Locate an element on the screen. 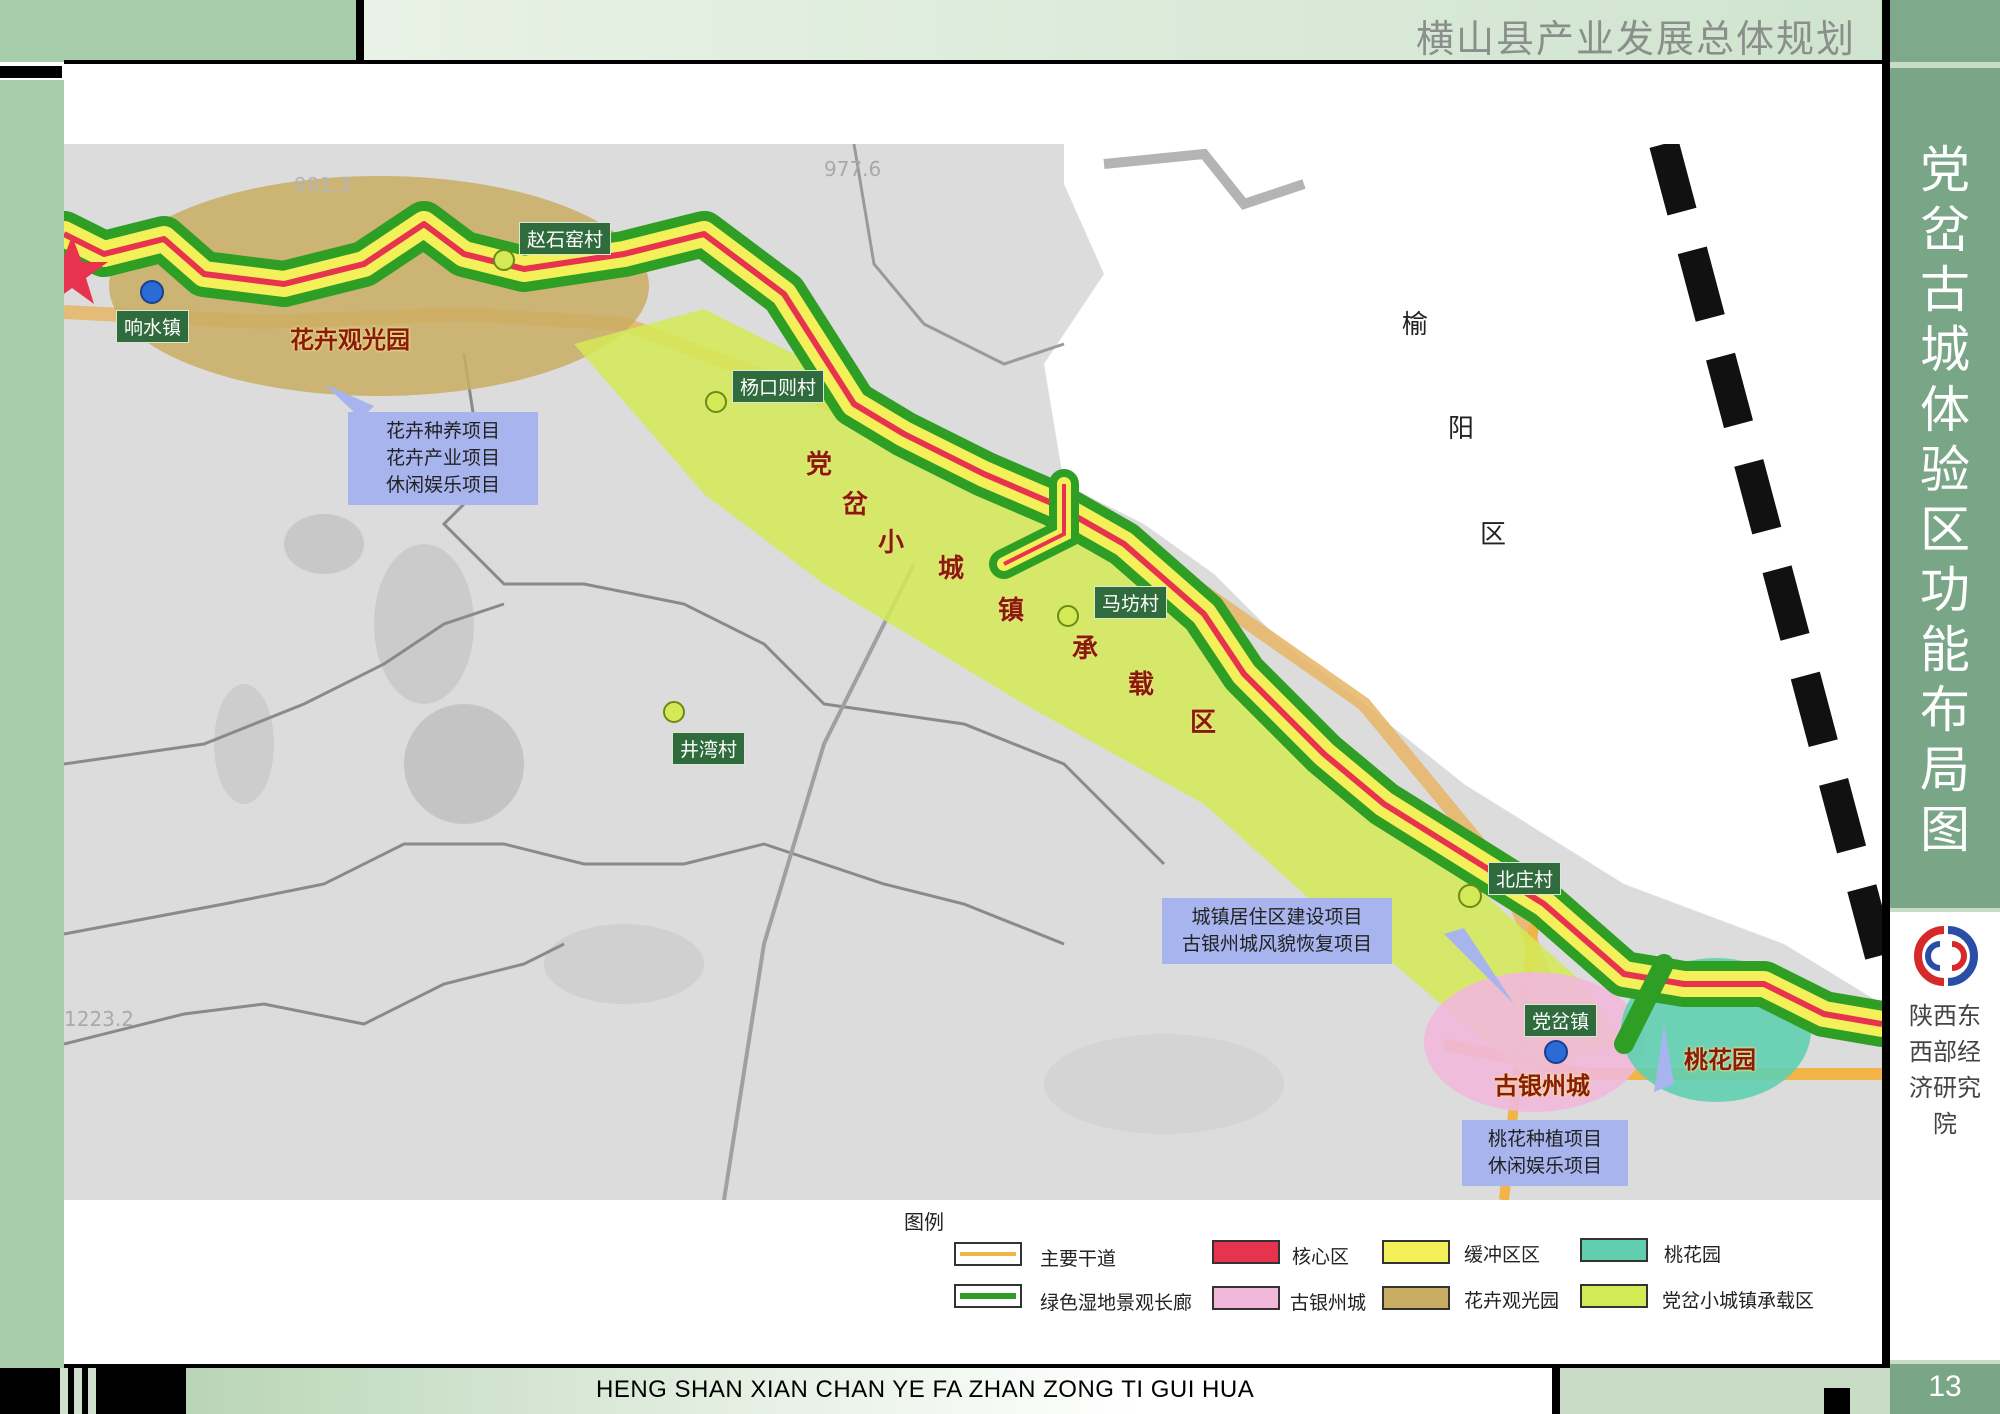 Image resolution: width=2000 pixels, height=1414 pixels. callout-line: 桃花种植项目 is located at coordinates (1544, 1139).